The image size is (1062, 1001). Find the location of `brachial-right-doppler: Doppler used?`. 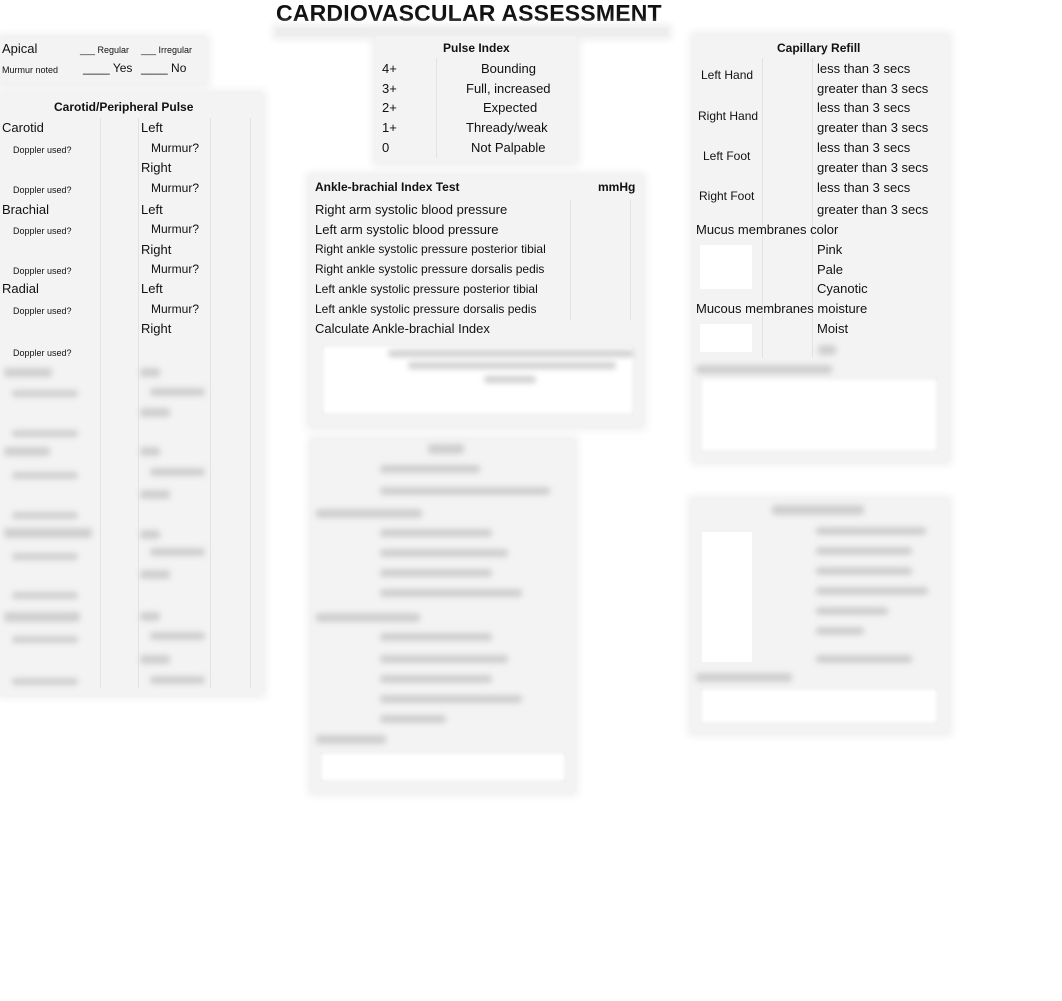

brachial-right-doppler: Doppler used? is located at coordinates (42, 271).